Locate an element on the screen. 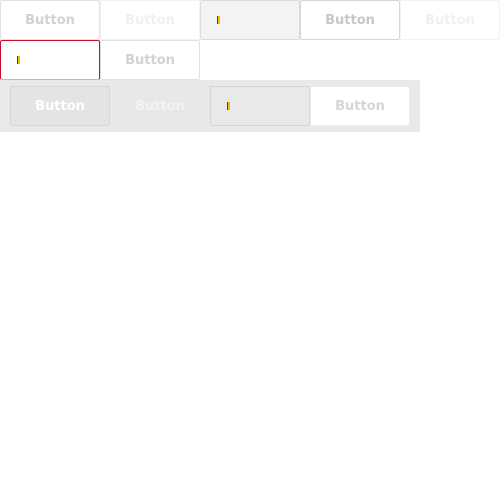  button-3-text-input is located at coordinates (250, 20).